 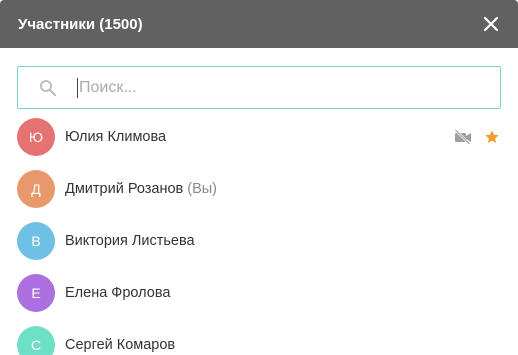 What do you see at coordinates (36, 189) in the screenshot?
I see `avatar: Д` at bounding box center [36, 189].